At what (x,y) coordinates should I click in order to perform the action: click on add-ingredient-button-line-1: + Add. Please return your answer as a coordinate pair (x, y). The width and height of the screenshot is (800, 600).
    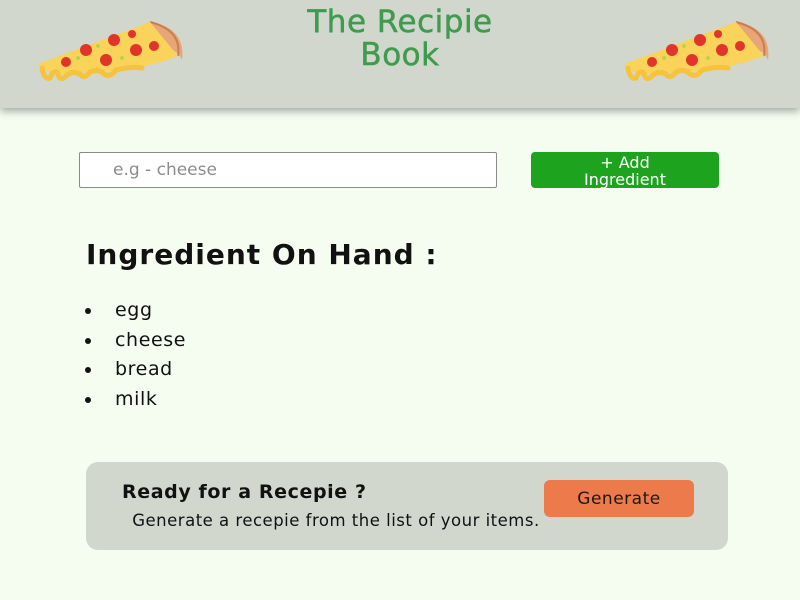
    Looking at the image, I should click on (625, 162).